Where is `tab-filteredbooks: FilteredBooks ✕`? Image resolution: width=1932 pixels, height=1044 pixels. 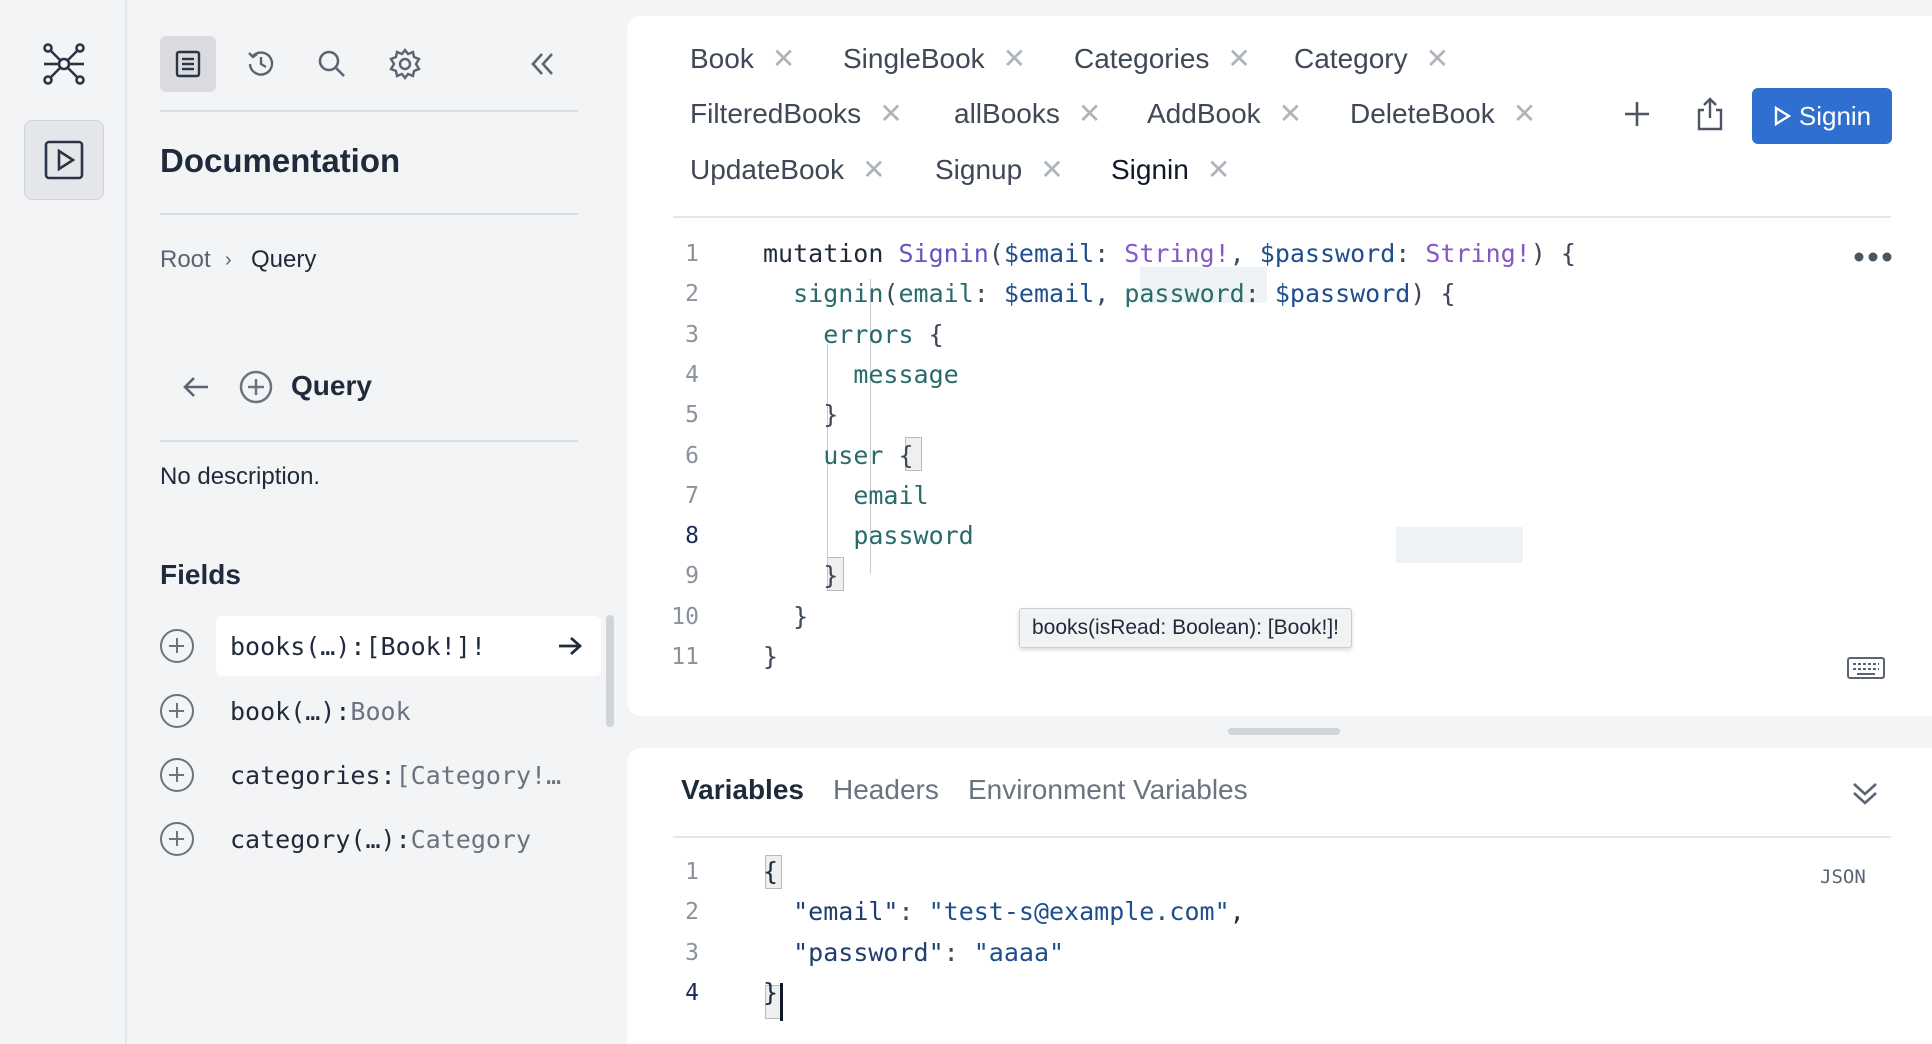 tab-filteredbooks: FilteredBooks ✕ is located at coordinates (796, 113).